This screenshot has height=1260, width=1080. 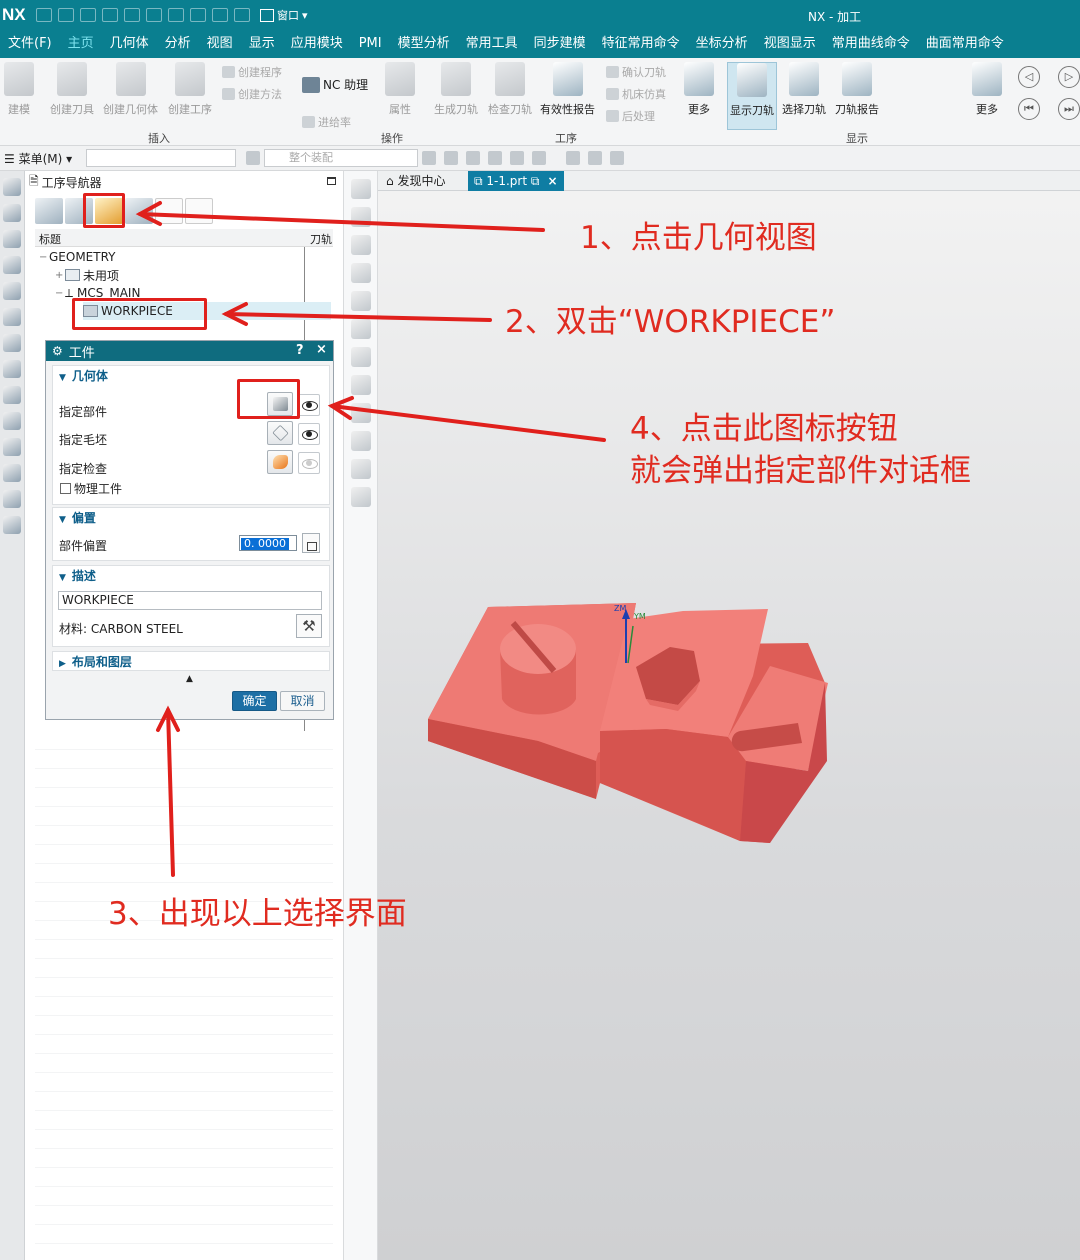 I want to click on tab-0: 文件(F), so click(x=30, y=44).